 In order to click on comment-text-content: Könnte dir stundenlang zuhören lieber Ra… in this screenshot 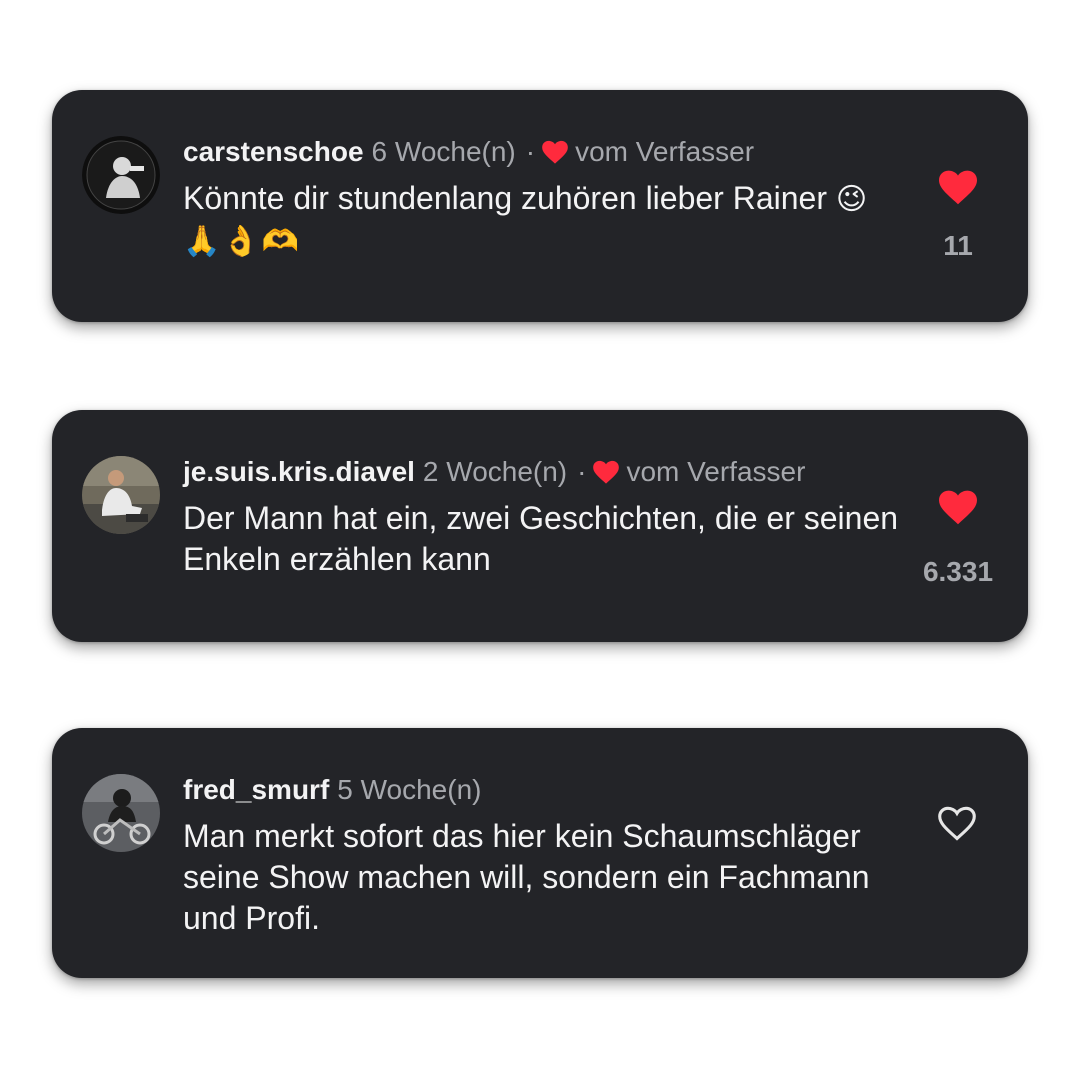, I will do `click(509, 198)`.